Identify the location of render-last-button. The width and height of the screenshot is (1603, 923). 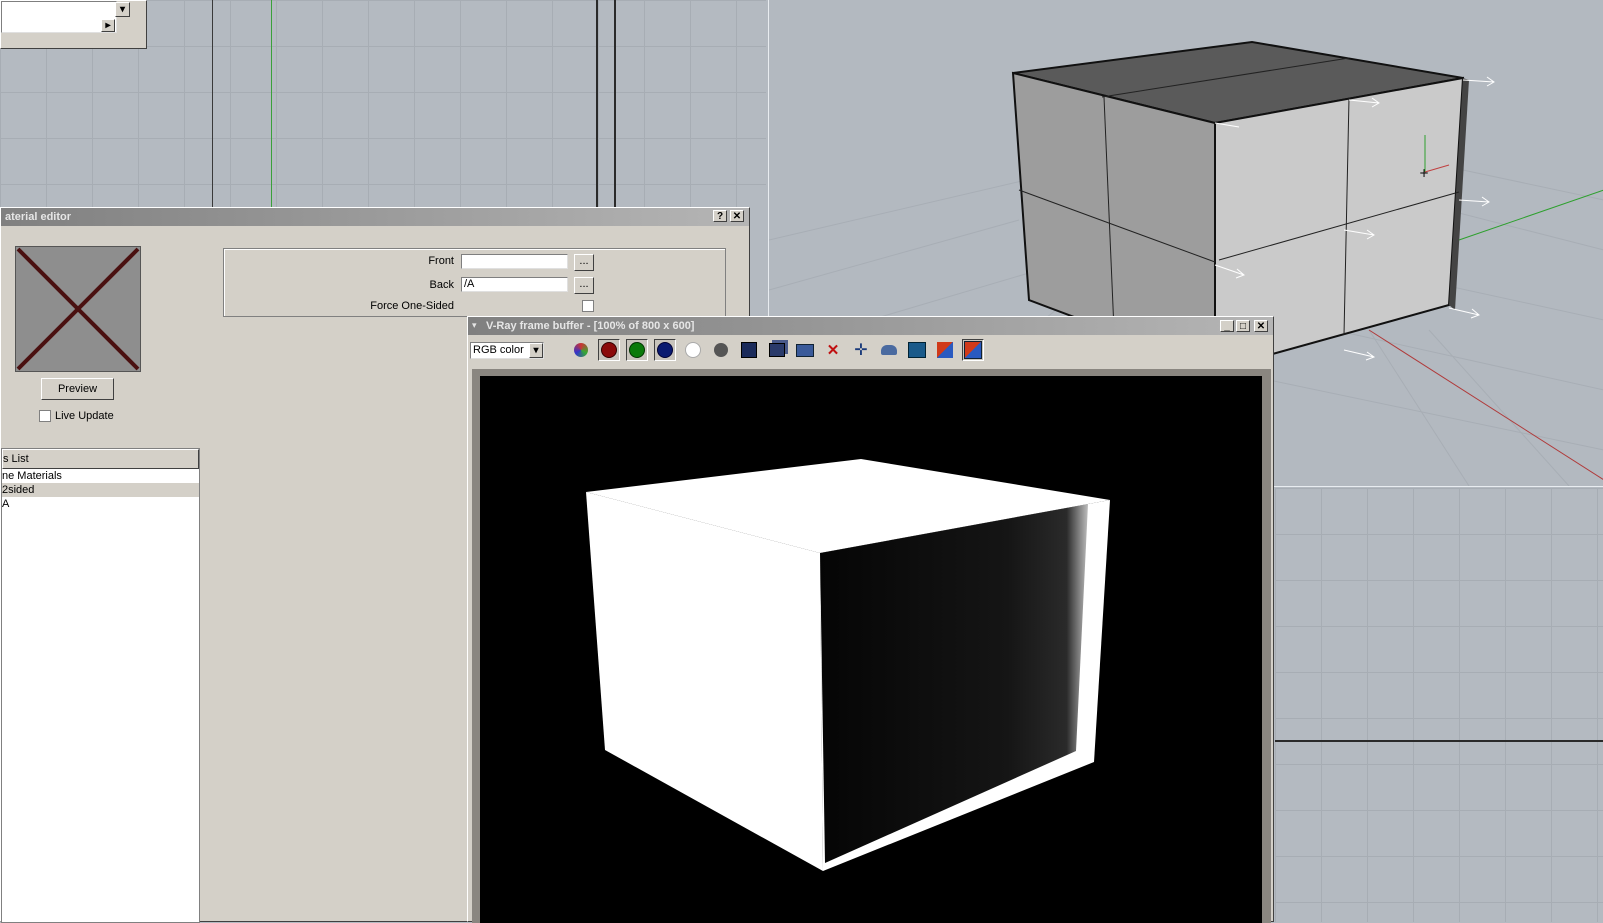
(889, 350).